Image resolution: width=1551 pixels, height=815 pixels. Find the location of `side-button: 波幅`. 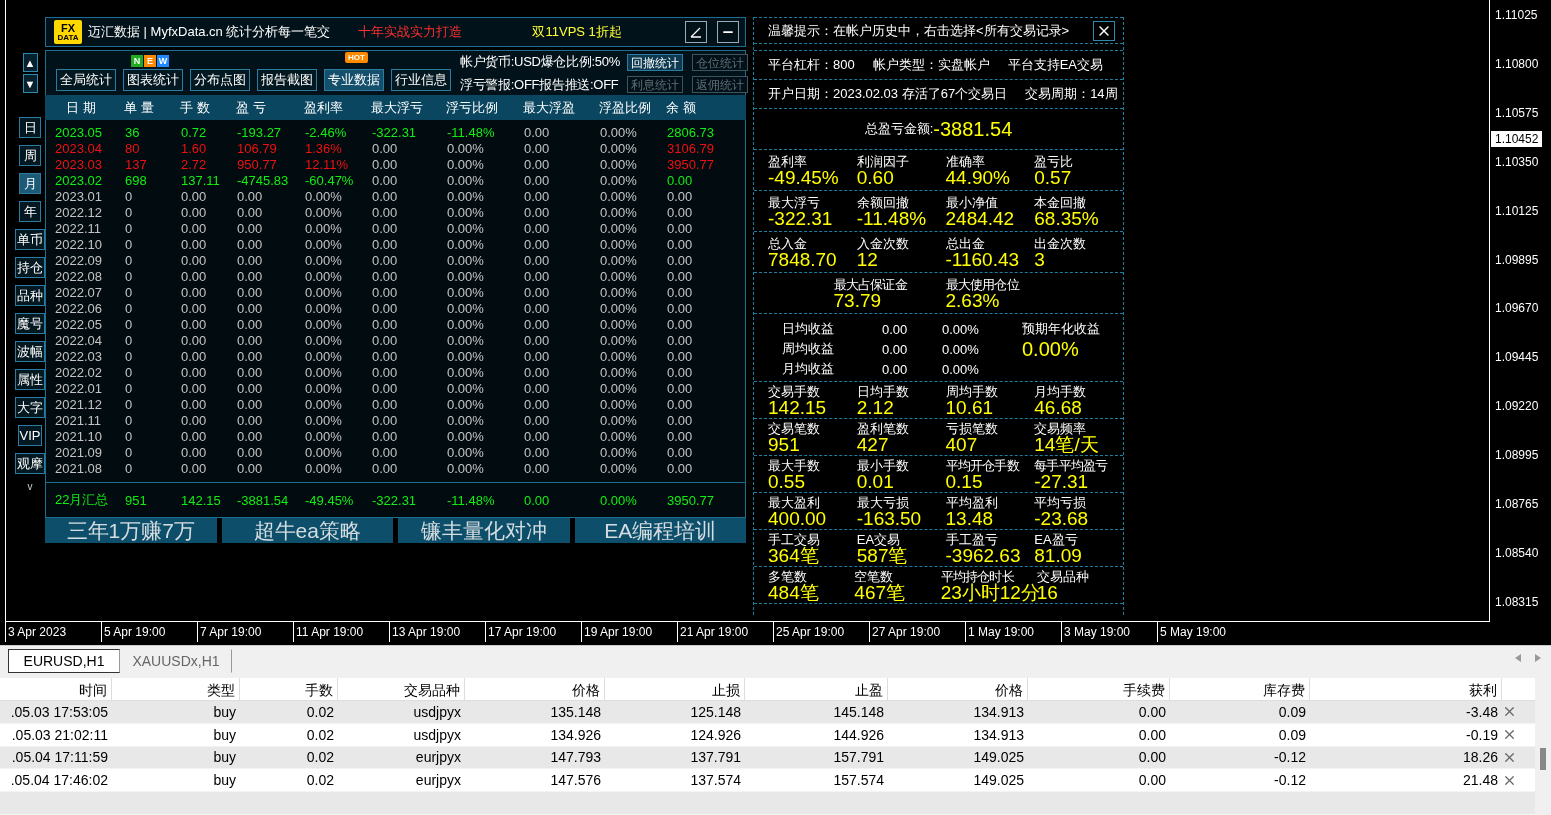

side-button: 波幅 is located at coordinates (30, 351).